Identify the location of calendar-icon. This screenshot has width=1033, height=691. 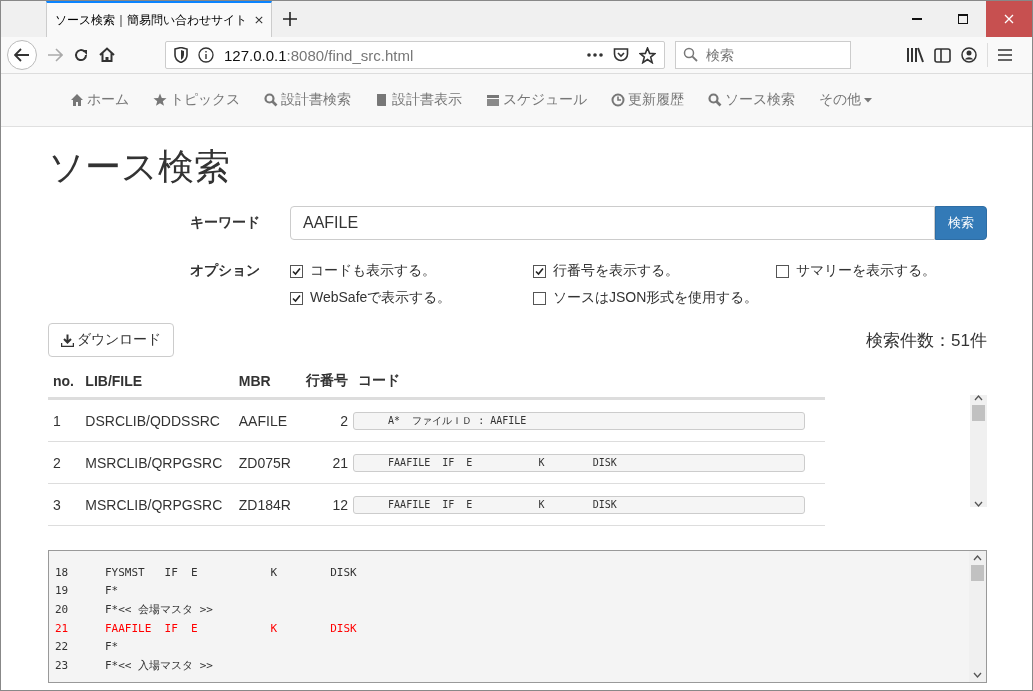
(493, 100).